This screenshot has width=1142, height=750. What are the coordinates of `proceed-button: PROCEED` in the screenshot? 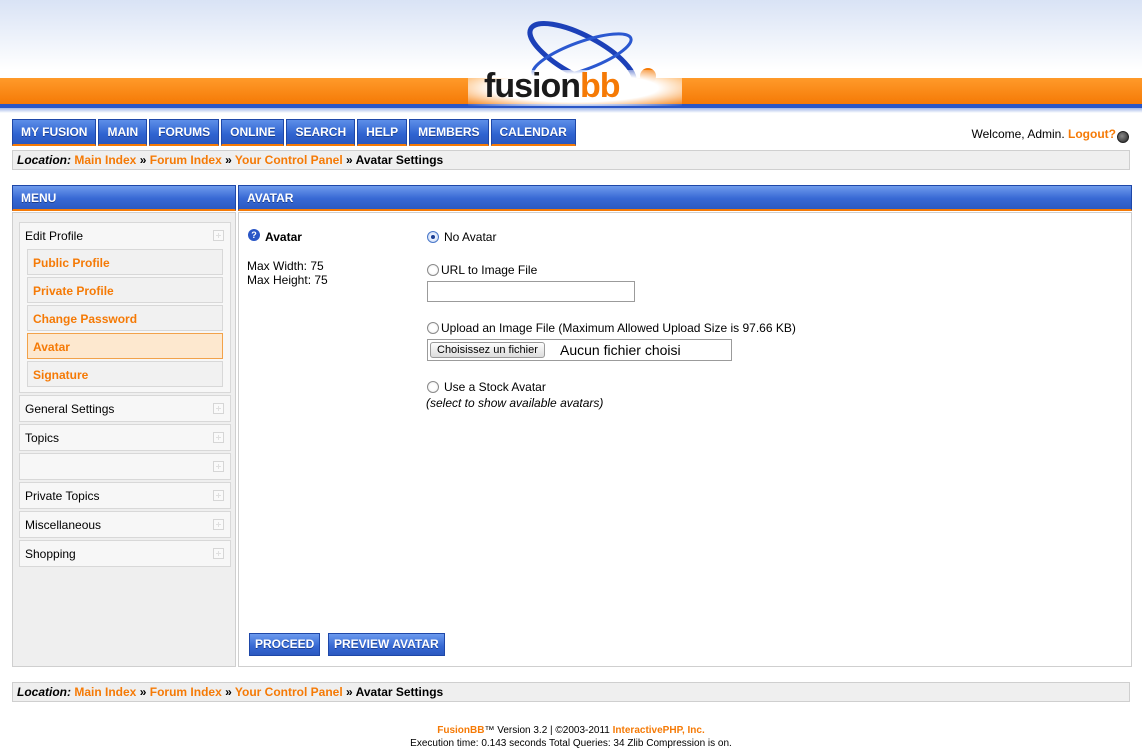 It's located at (285, 644).